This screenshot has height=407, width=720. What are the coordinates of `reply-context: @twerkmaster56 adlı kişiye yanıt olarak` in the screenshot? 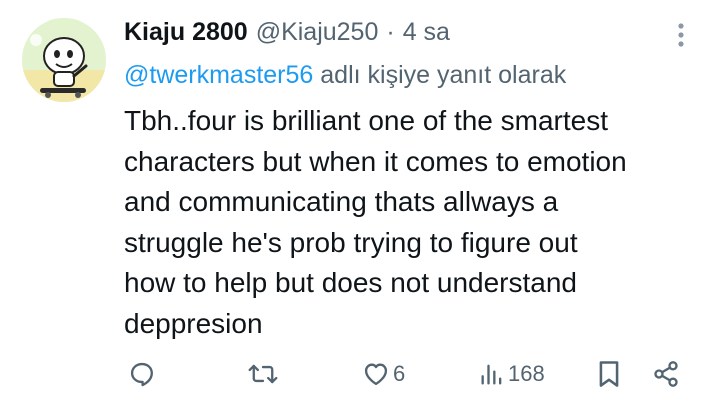 It's located at (345, 75).